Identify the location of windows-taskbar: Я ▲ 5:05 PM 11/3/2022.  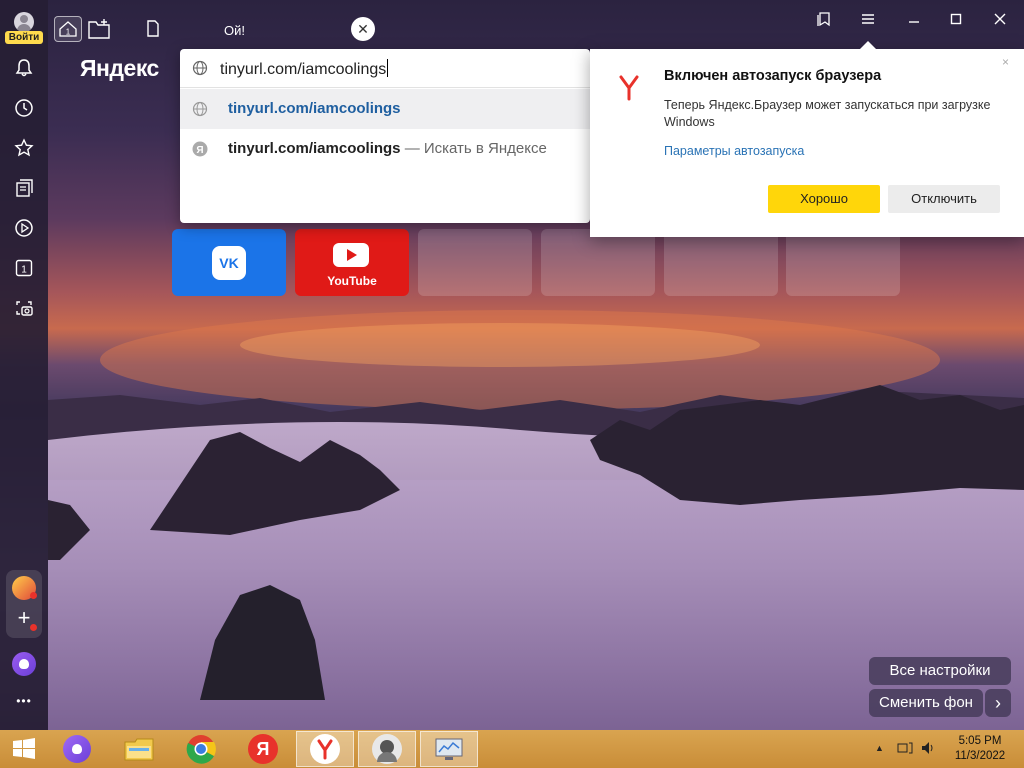
(512, 749).